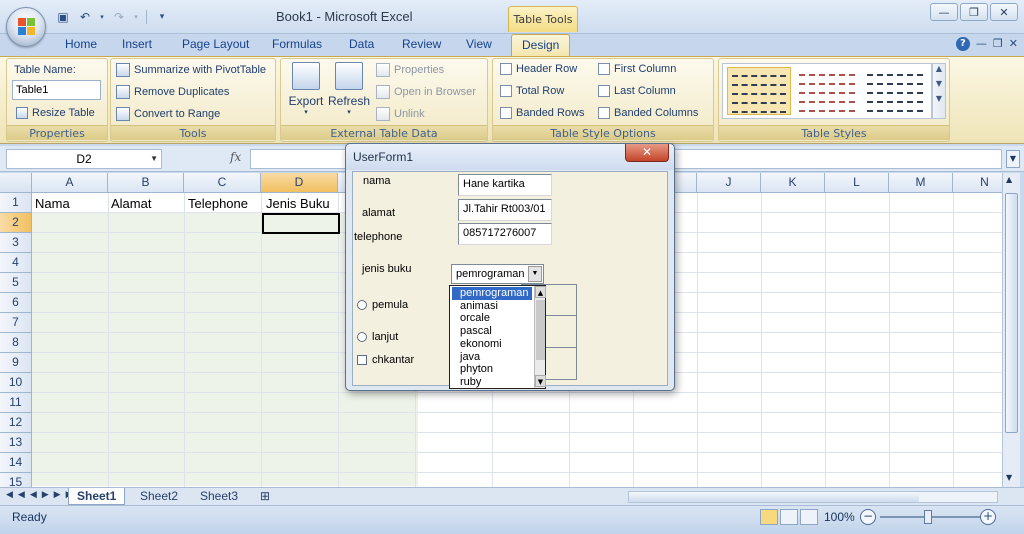  What do you see at coordinates (16, 263) in the screenshot?
I see `row-header-4: 4` at bounding box center [16, 263].